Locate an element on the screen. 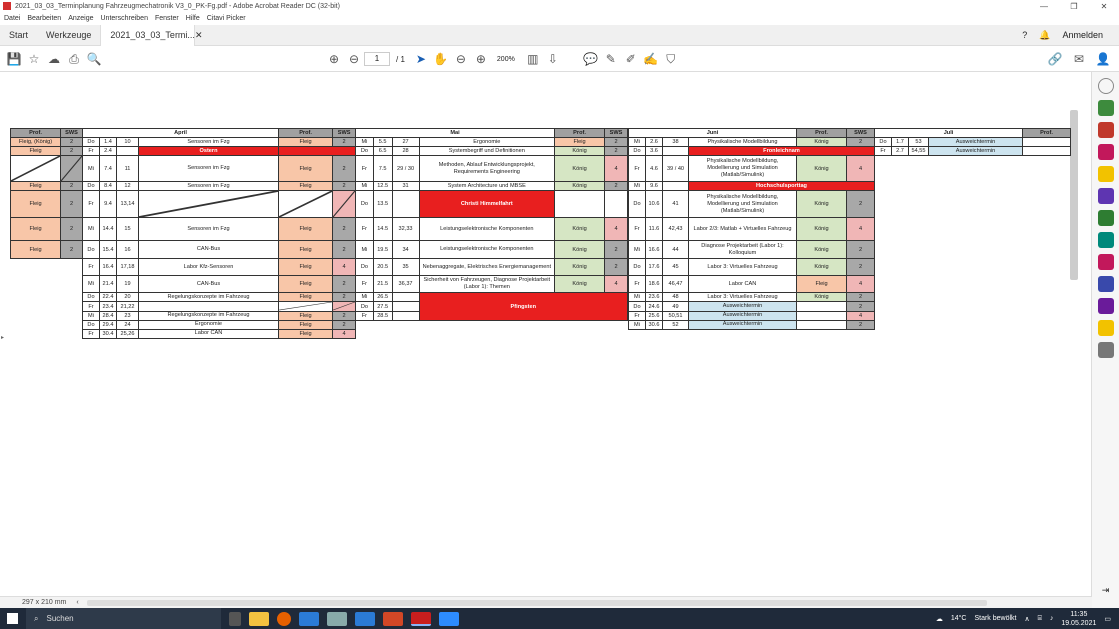 This screenshot has width=1119, height=629. april-row: Fleig 2 Fr 9.4 13,14 is located at coordinates (144, 204).